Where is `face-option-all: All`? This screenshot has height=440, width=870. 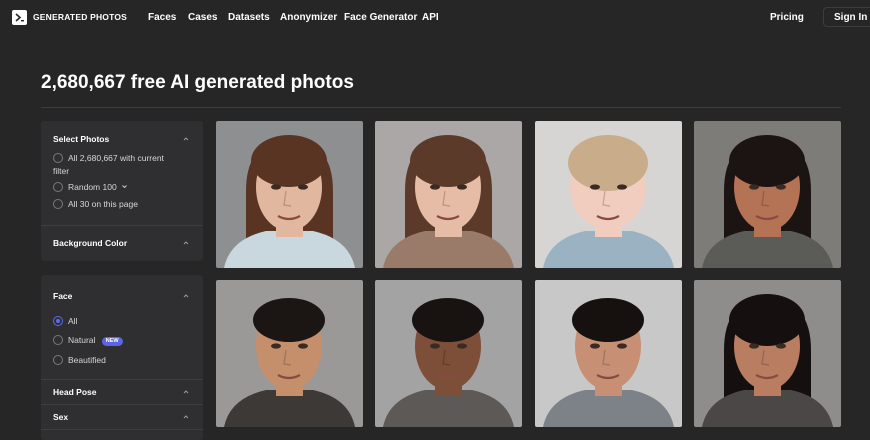
face-option-all: All is located at coordinates (65, 321).